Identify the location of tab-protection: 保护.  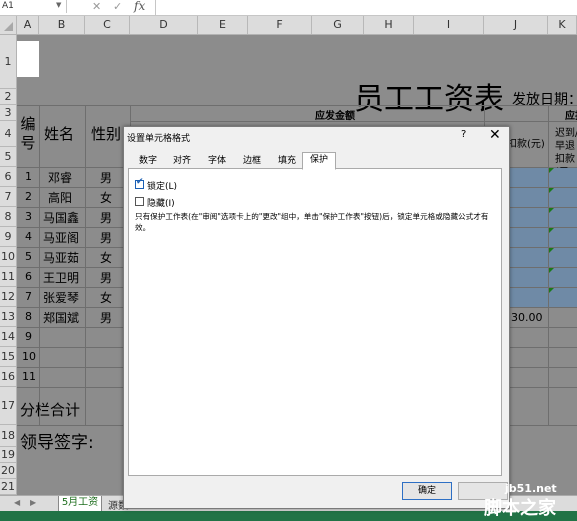
(319, 161).